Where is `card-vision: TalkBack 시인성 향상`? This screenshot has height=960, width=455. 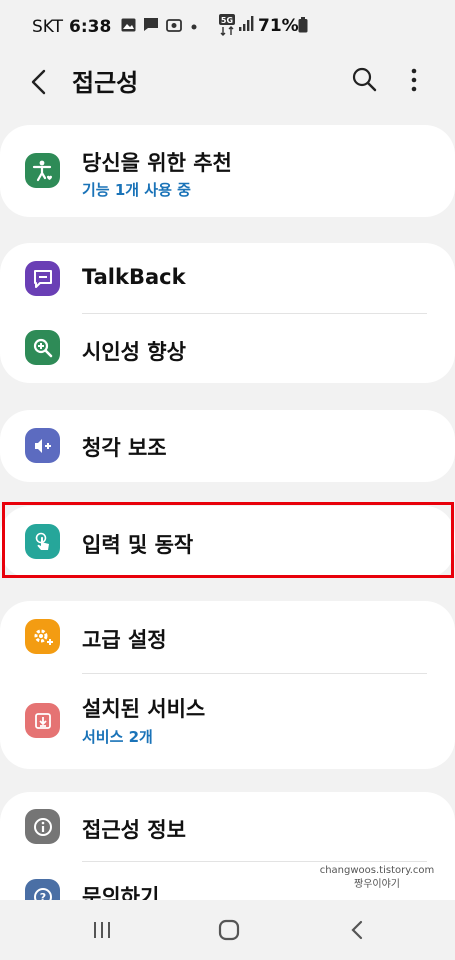
card-vision: TalkBack 시인성 향상 is located at coordinates (227, 313).